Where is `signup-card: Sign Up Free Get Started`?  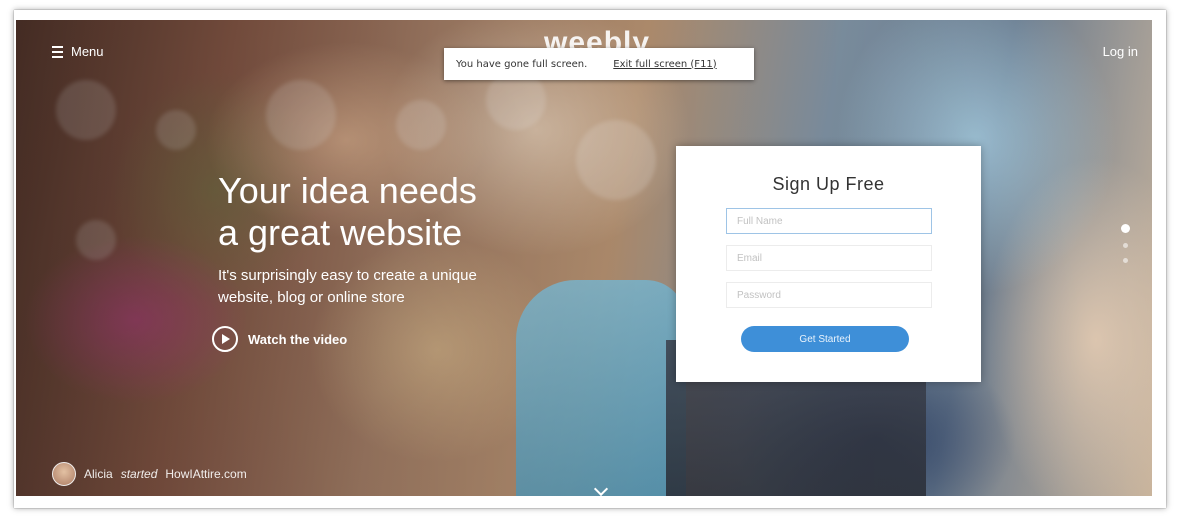
signup-card: Sign Up Free Get Started is located at coordinates (828, 264).